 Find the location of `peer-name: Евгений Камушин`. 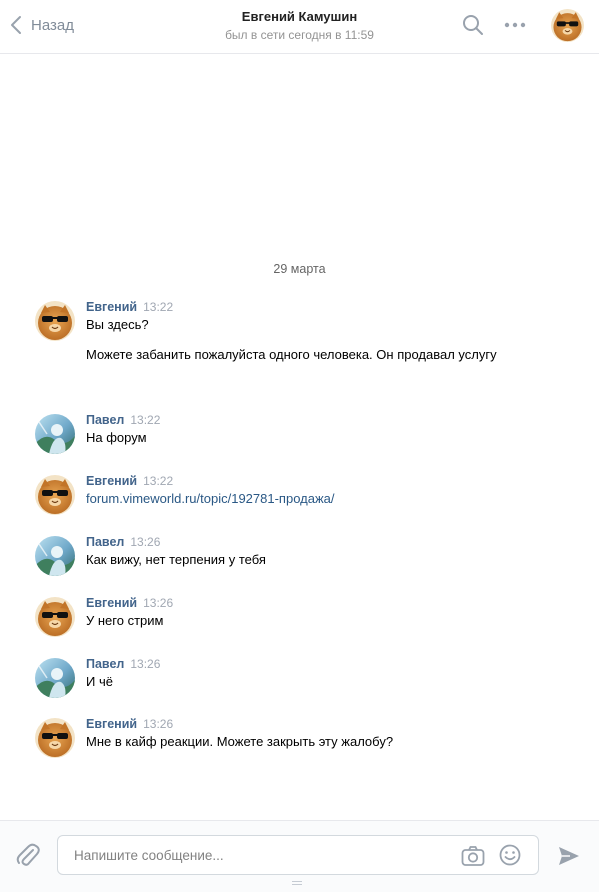

peer-name: Евгений Камушин is located at coordinates (299, 16).